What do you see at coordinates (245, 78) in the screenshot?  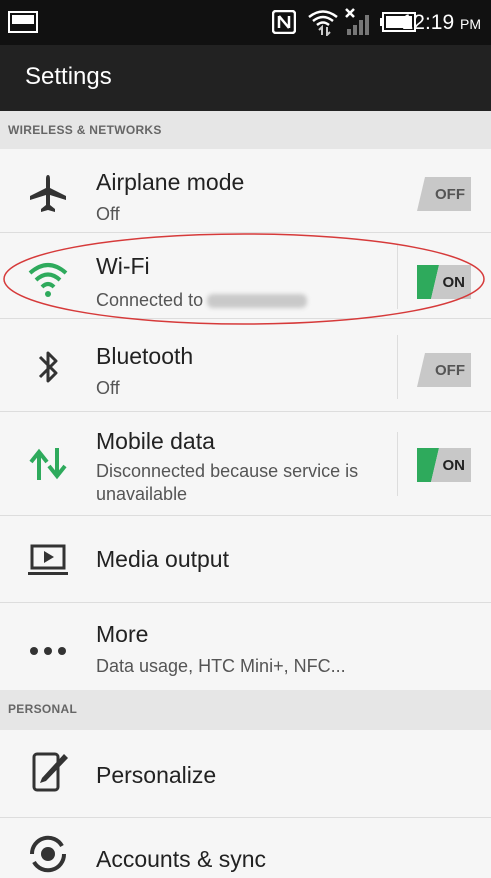 I see `app-bar: Settings` at bounding box center [245, 78].